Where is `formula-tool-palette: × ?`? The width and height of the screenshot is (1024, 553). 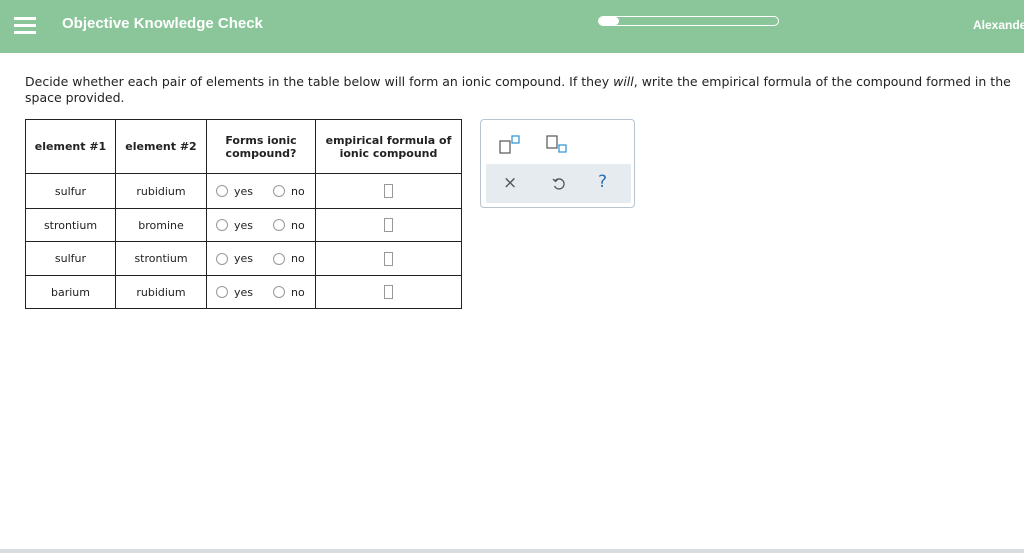
formula-tool-palette: × ? is located at coordinates (557, 163).